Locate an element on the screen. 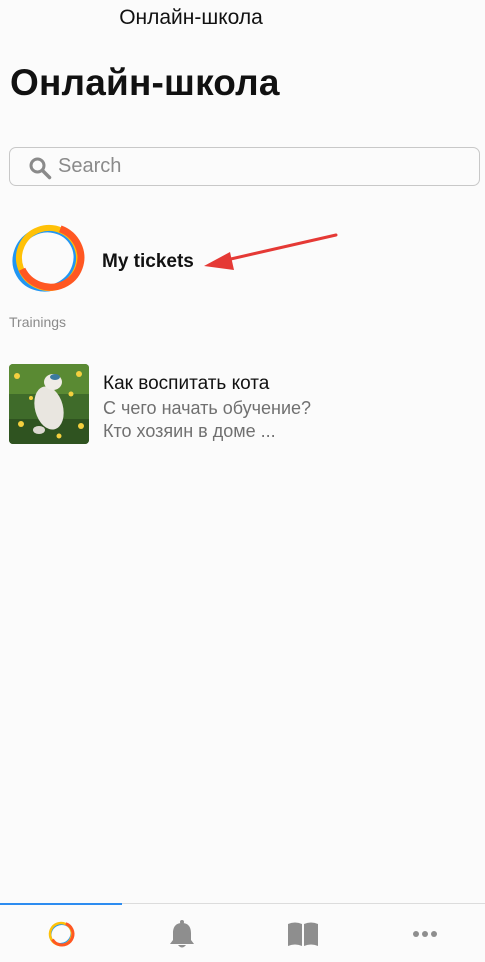 The width and height of the screenshot is (485, 962). training-title: Как воспитать кота is located at coordinates (186, 383).